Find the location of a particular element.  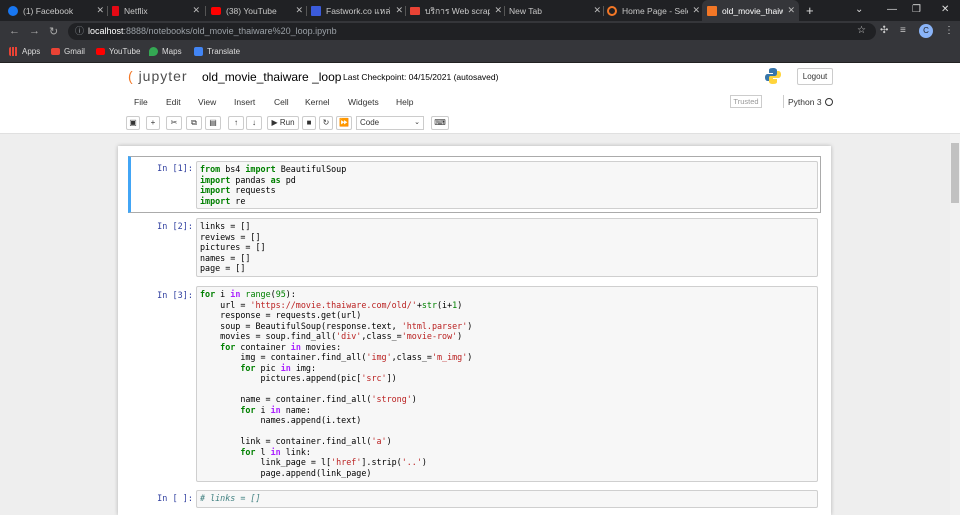

tab-fastwork: Fastwork.co แหล่งร ✕ is located at coordinates (357, 10).